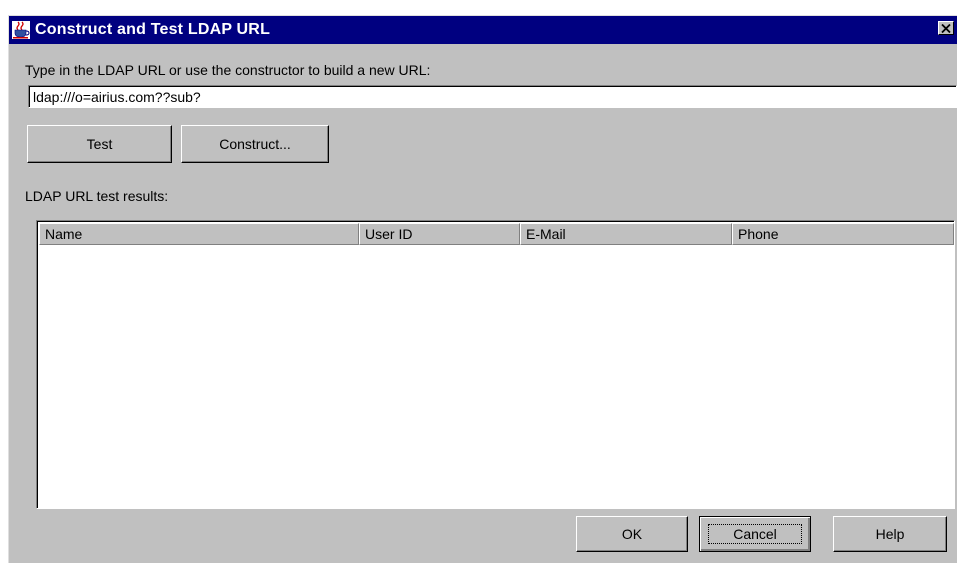 This screenshot has height=563, width=957. I want to click on ok-button: OK, so click(632, 534).